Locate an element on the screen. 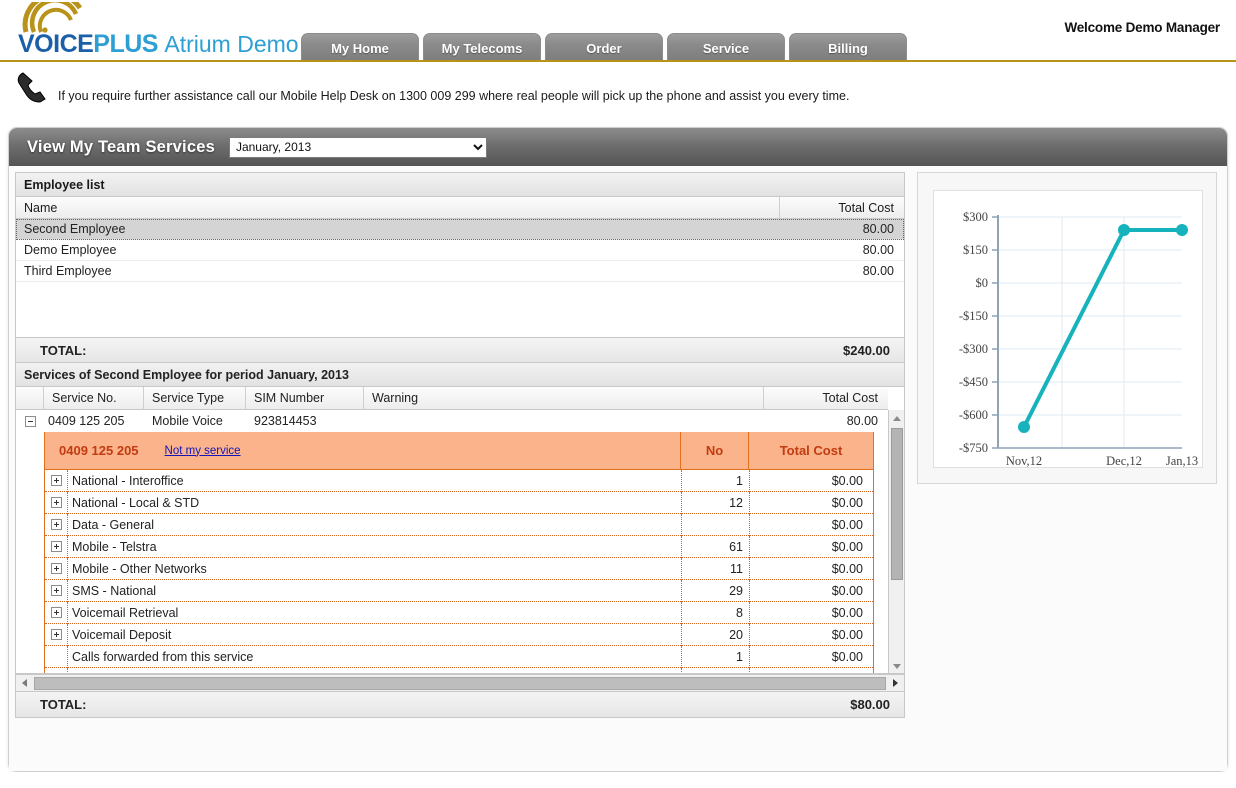  detail-row: SMS - National 29 $0.00 is located at coordinates (459, 590).